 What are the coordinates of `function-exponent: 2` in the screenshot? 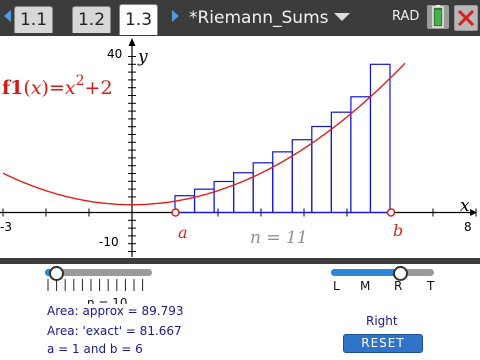 It's located at (80, 81).